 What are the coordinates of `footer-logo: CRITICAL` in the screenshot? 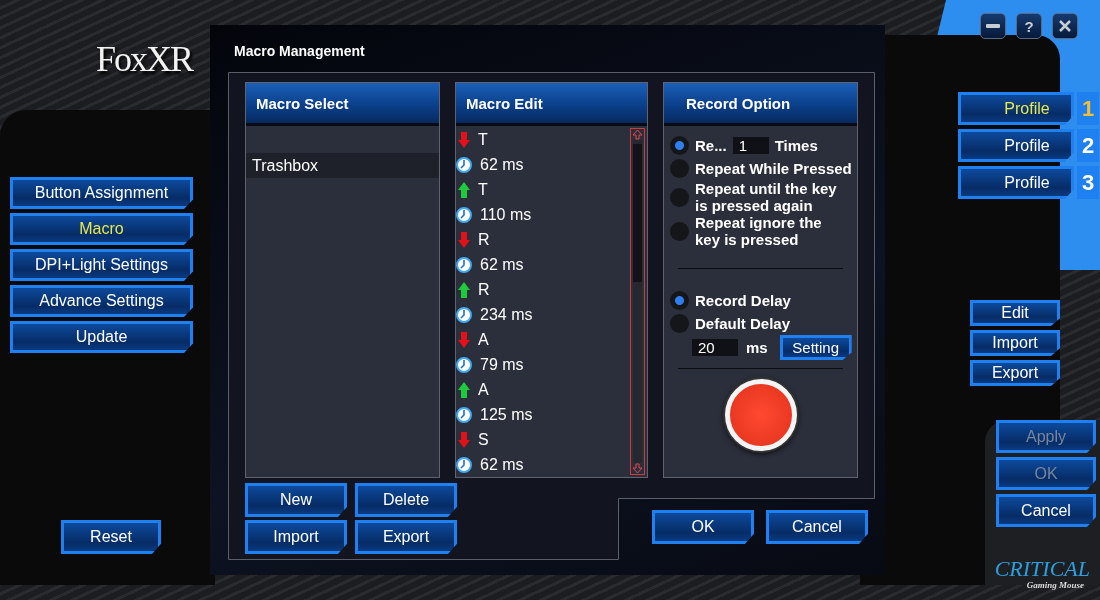 It's located at (1042, 569).